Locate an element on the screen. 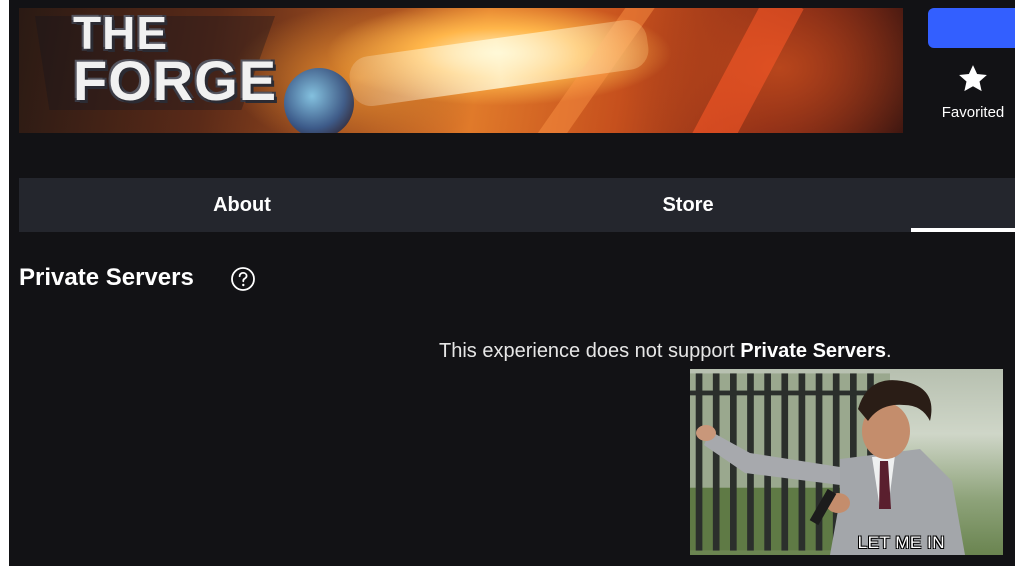 The image size is (1024, 576). meme-caption: LET ME IN is located at coordinates (901, 542).